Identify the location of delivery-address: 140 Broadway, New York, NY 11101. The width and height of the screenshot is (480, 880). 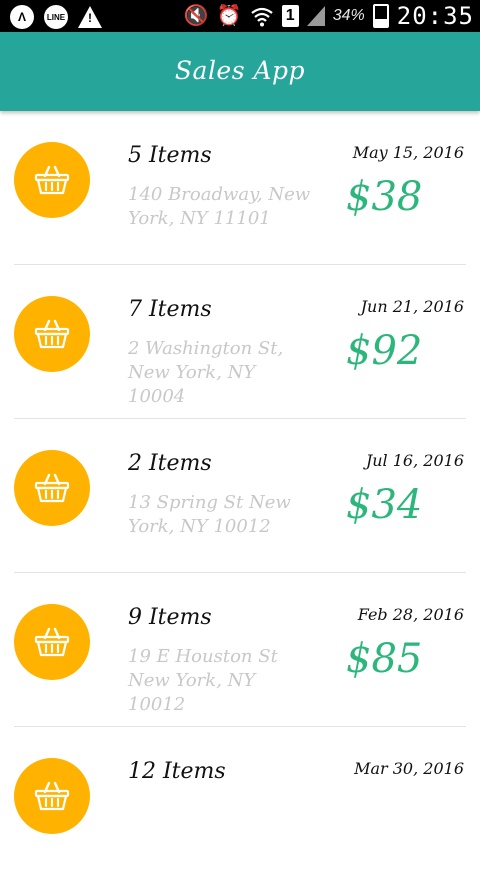
(219, 206).